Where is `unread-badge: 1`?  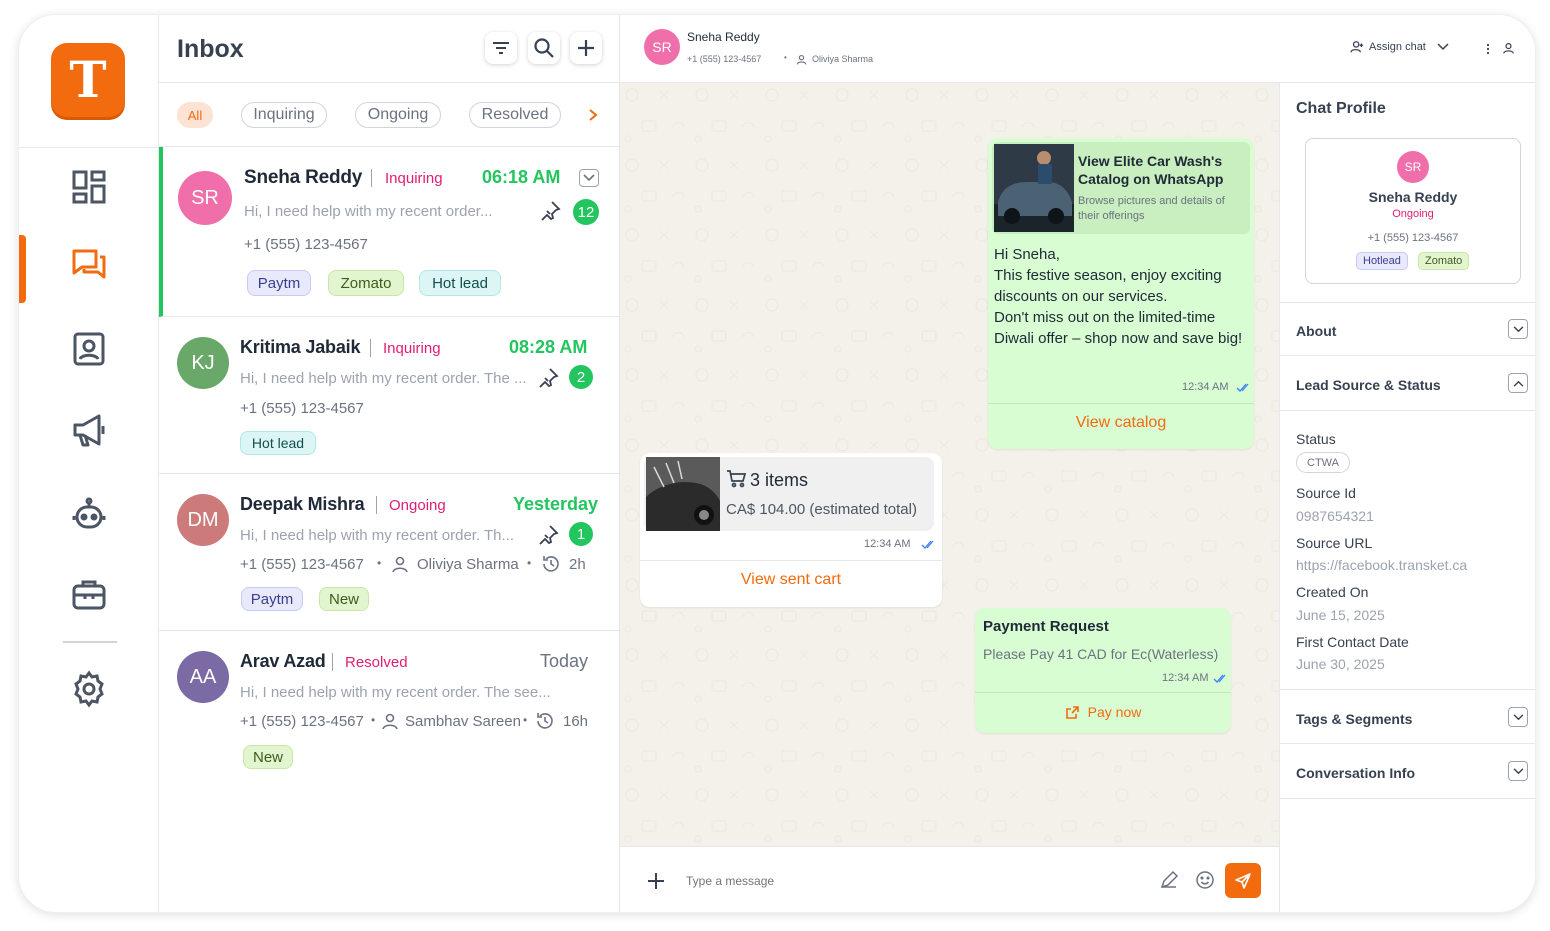
unread-badge: 1 is located at coordinates (581, 534).